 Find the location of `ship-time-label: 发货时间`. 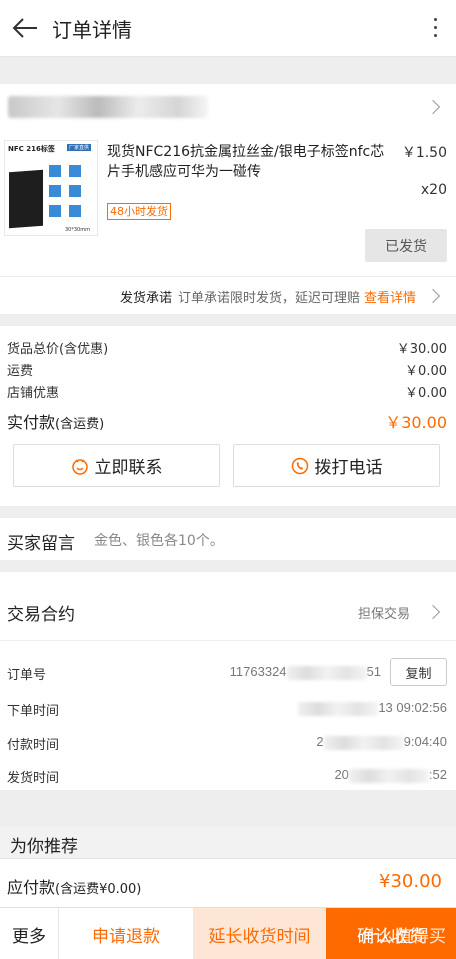

ship-time-label: 发货时间 is located at coordinates (33, 778).